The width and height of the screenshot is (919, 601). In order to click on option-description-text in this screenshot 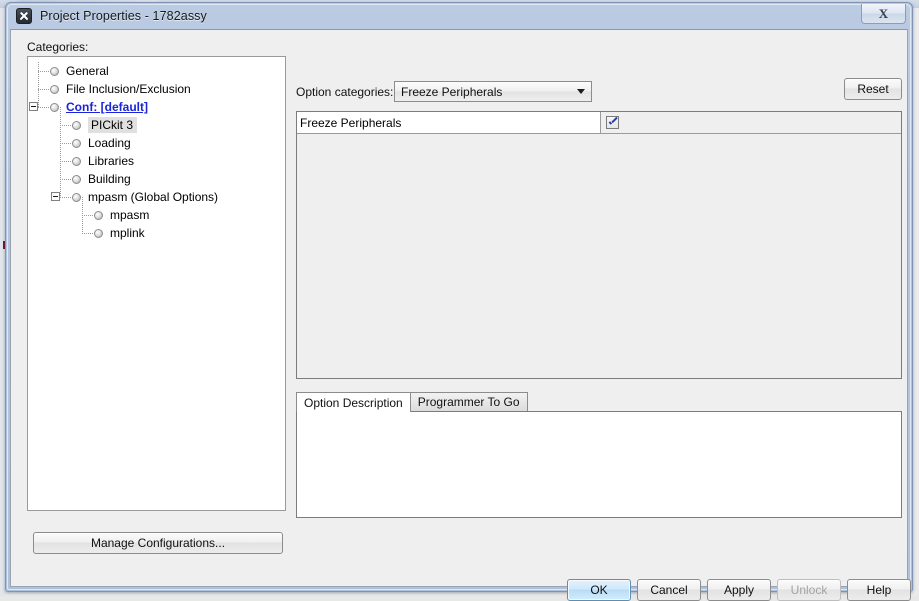, I will do `click(599, 464)`.